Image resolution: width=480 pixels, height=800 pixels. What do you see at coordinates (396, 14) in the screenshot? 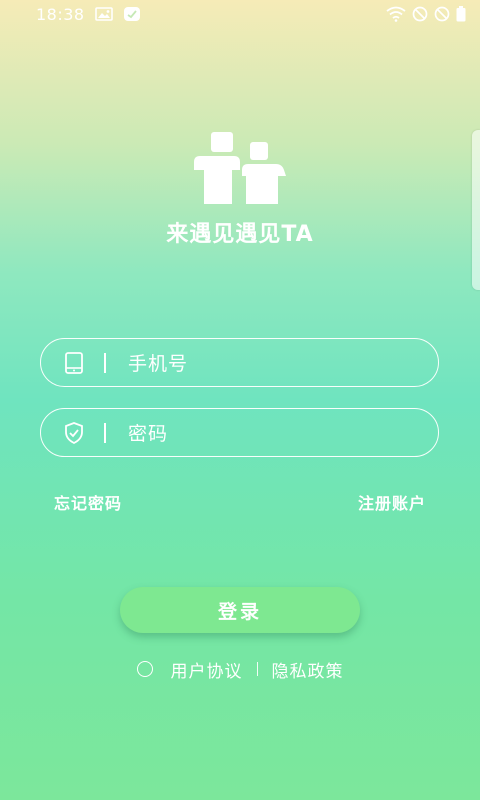
I see `wifi-icon` at bounding box center [396, 14].